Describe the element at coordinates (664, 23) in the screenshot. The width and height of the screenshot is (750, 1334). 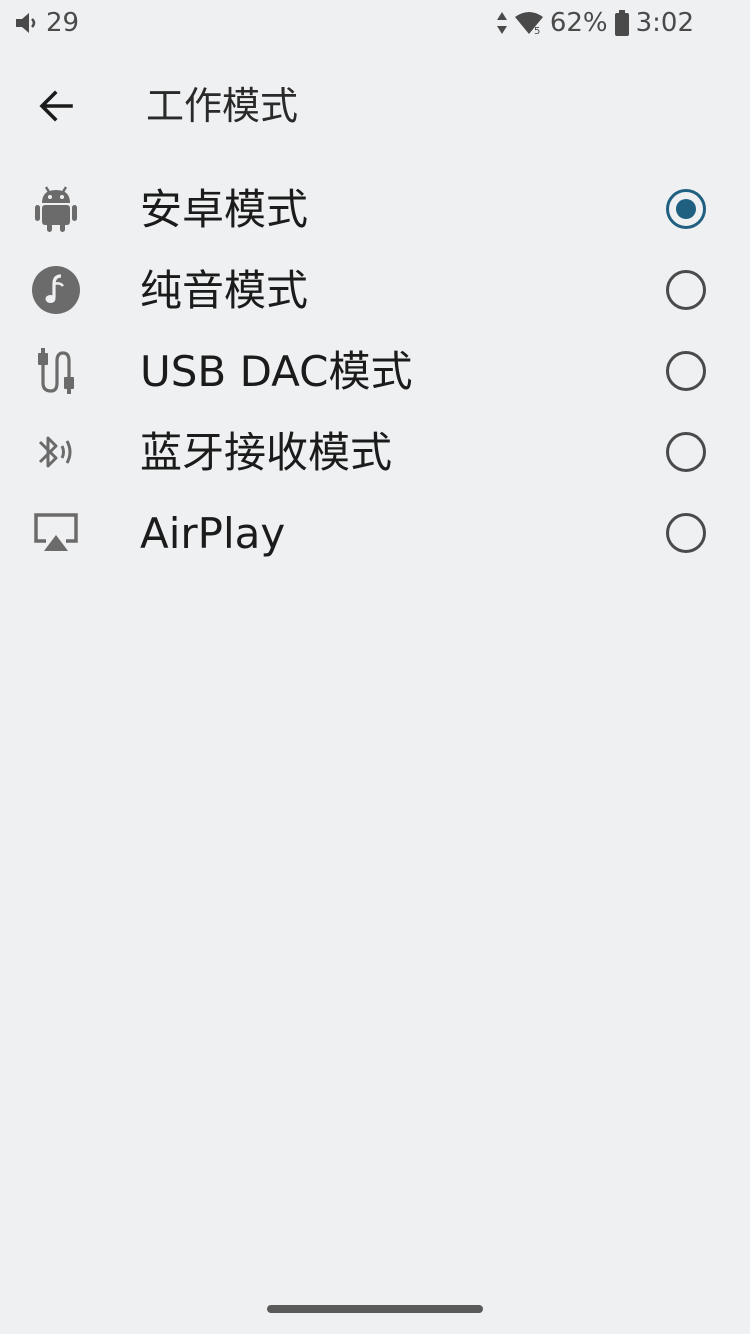
I see `clock: 3:02` at that location.